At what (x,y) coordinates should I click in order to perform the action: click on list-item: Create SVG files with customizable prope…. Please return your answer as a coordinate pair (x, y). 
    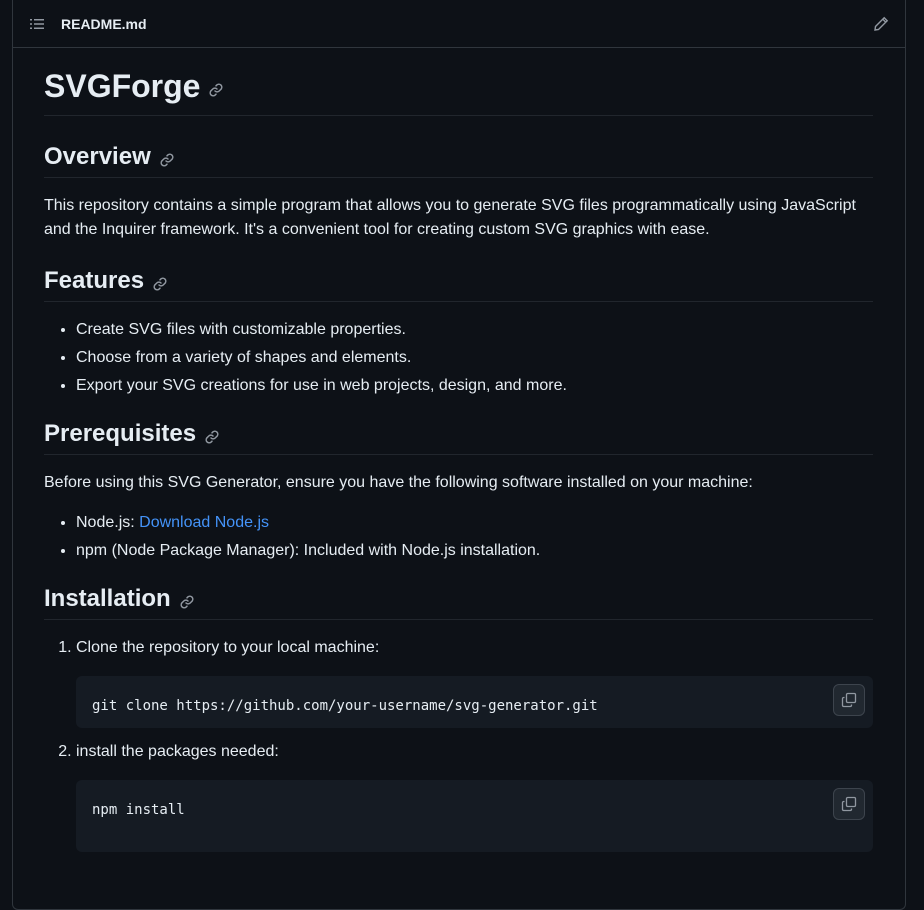
    Looking at the image, I should click on (474, 330).